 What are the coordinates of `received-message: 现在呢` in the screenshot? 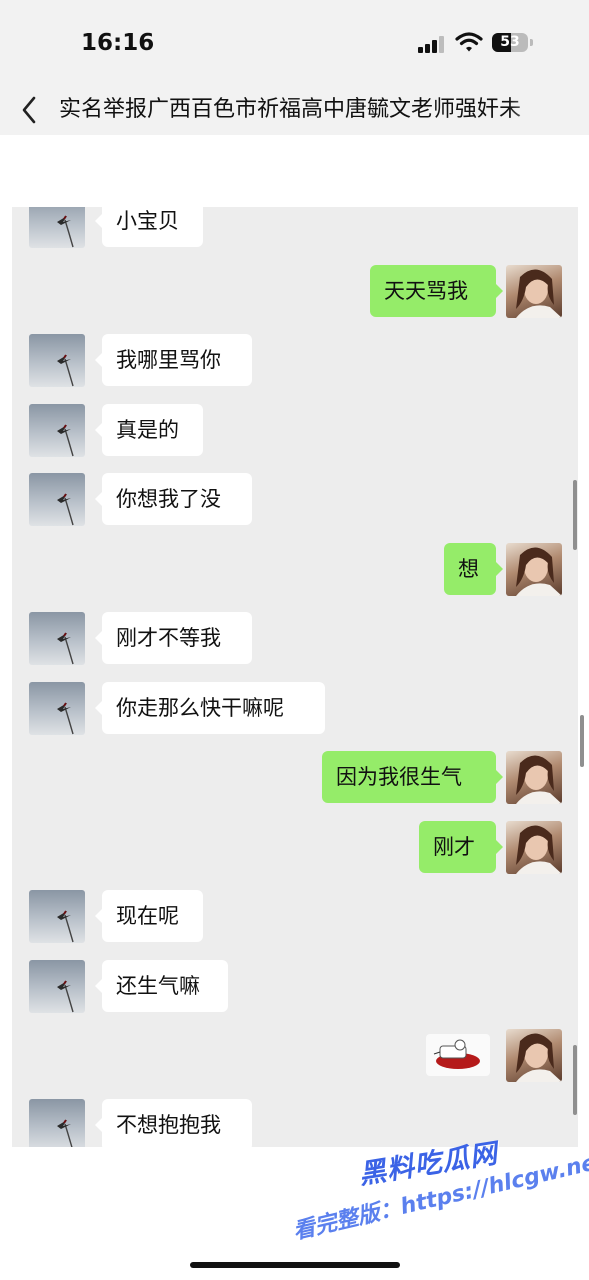 It's located at (295, 916).